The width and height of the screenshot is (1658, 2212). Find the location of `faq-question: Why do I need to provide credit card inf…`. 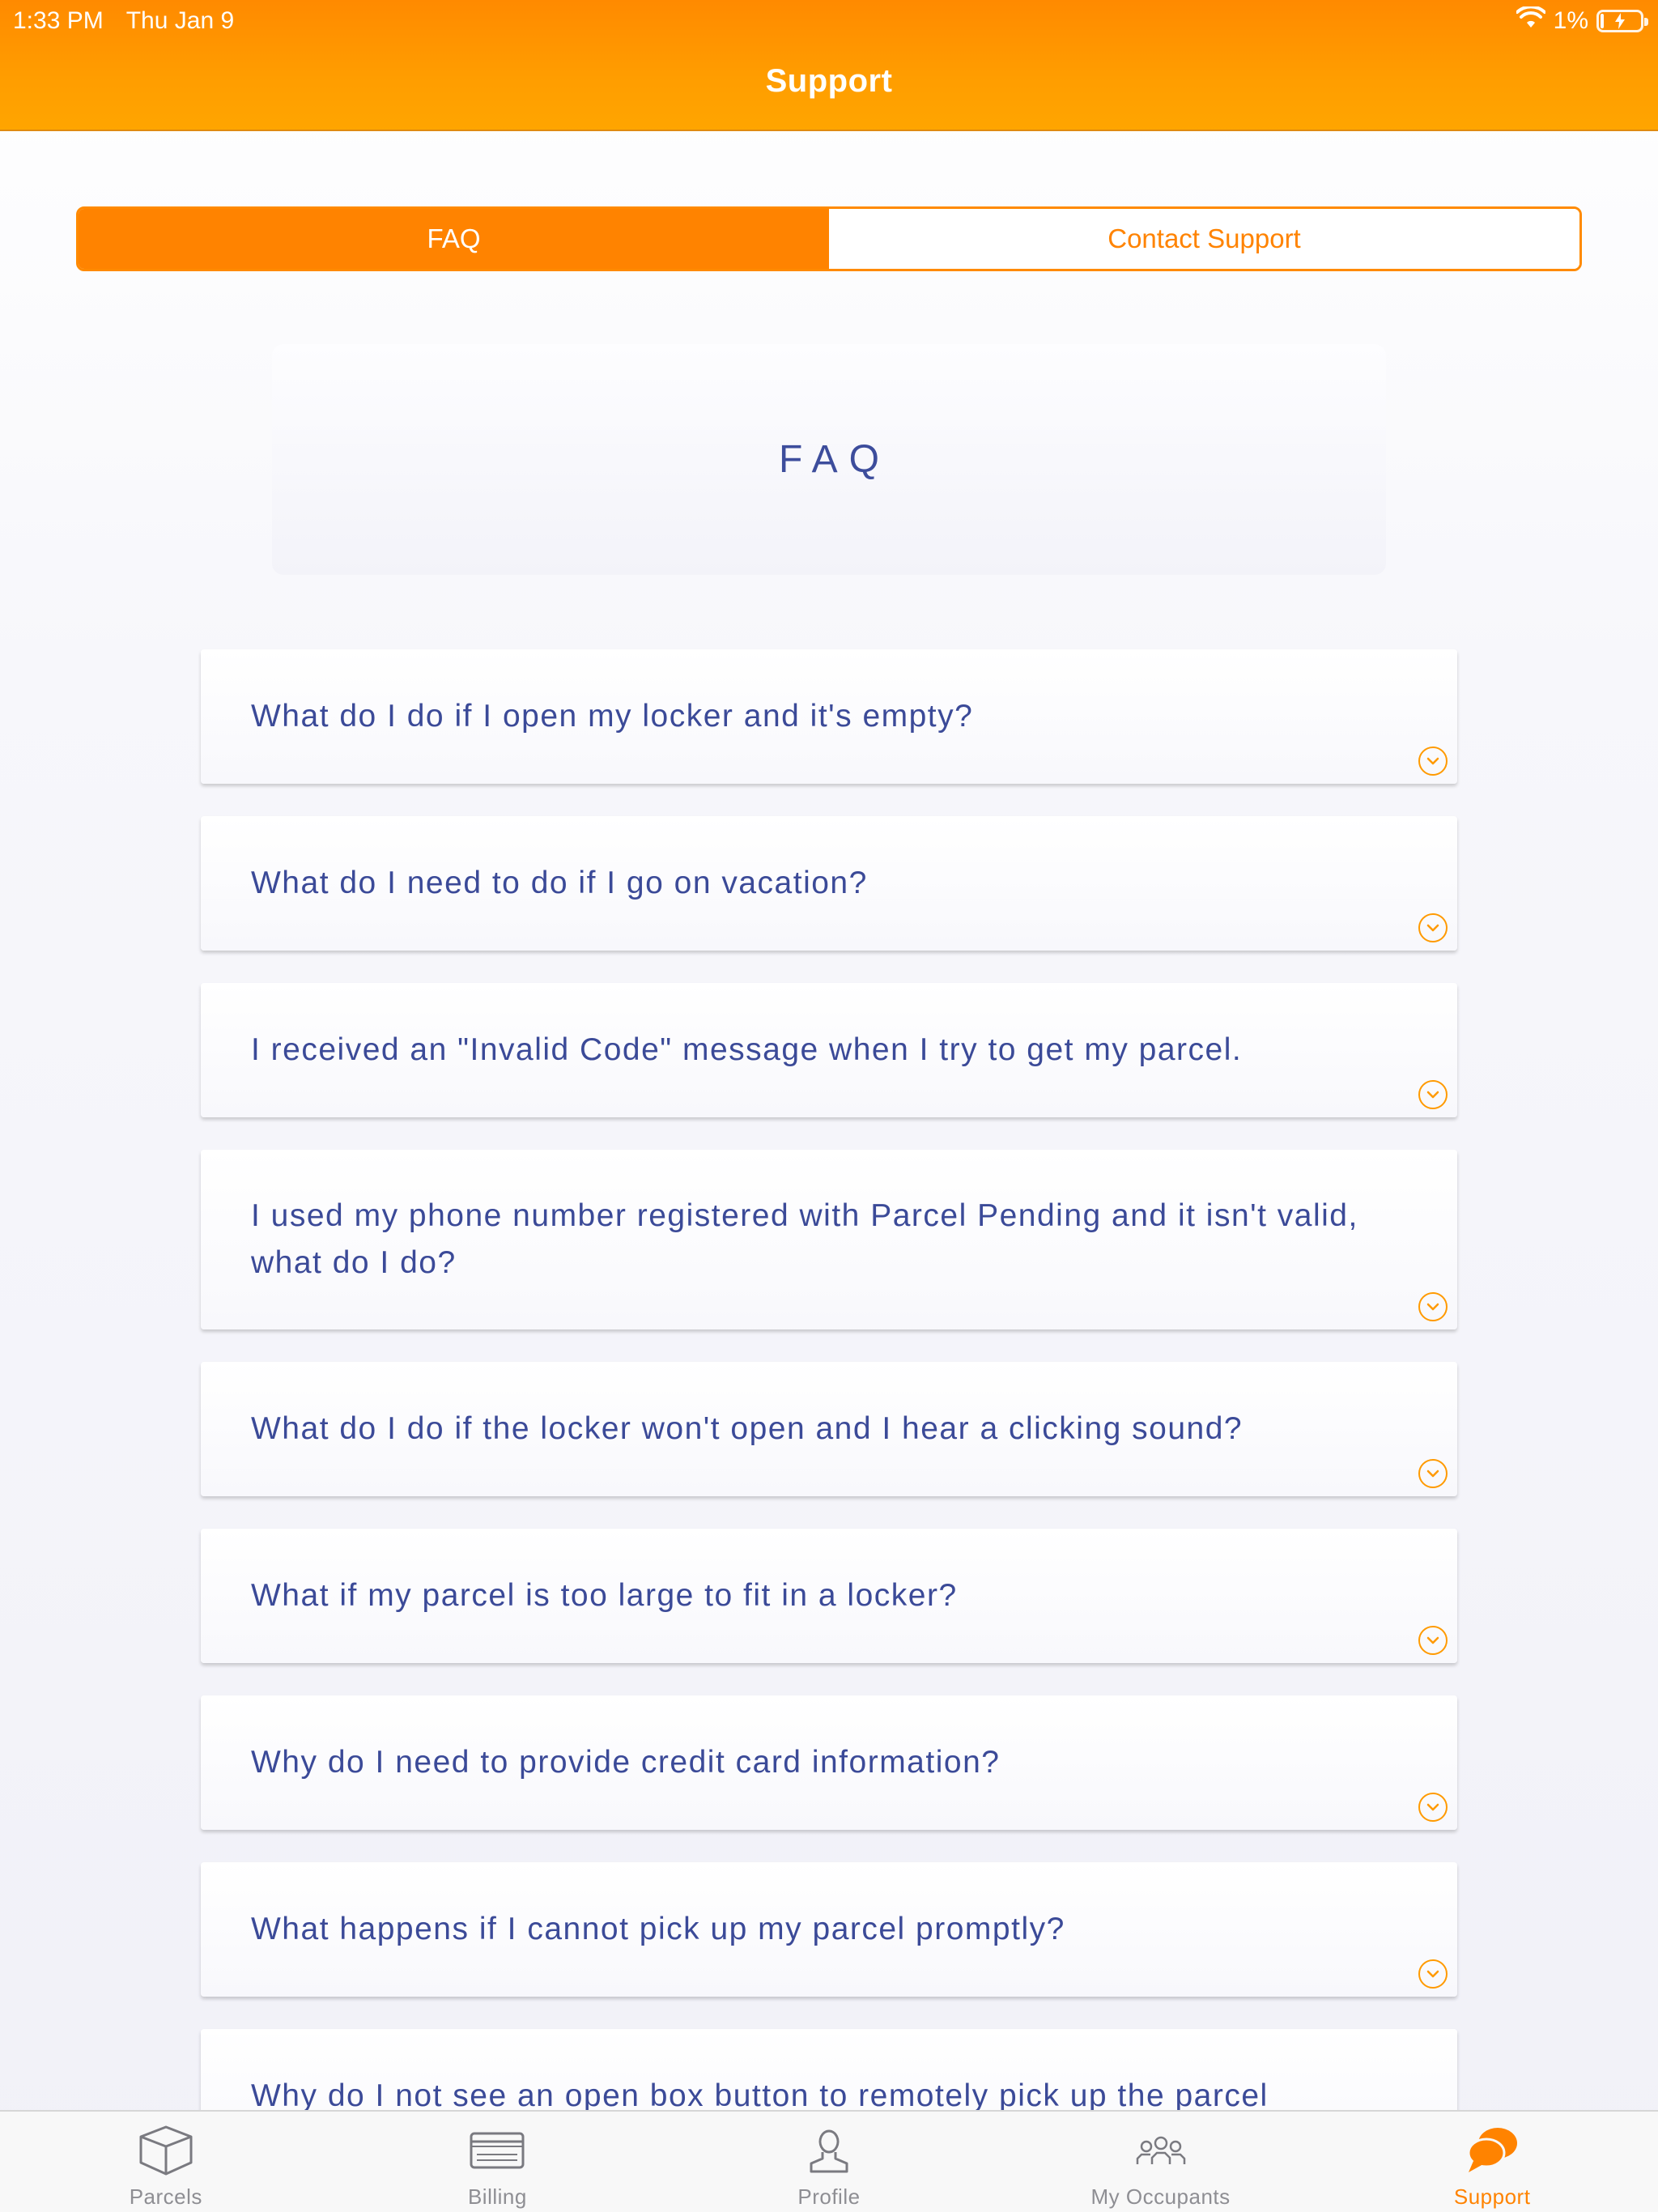

faq-question: Why do I need to provide credit card inf… is located at coordinates (626, 1763).